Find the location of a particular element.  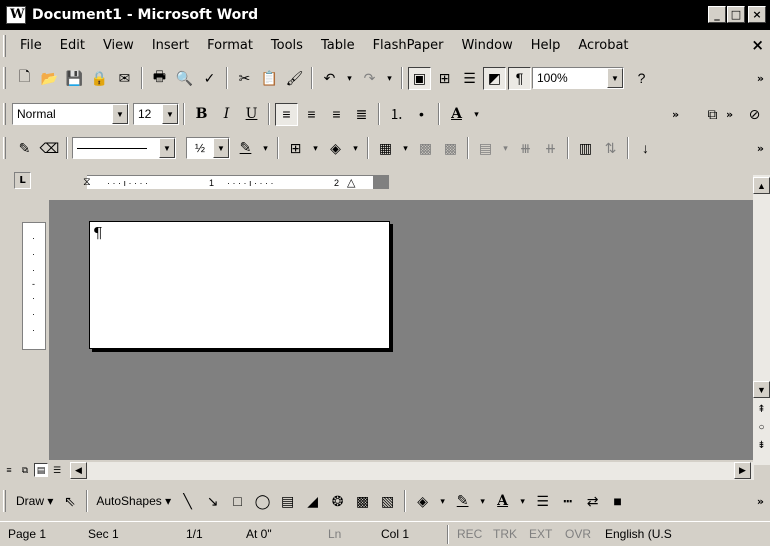

menu-table: Table is located at coordinates (339, 45).